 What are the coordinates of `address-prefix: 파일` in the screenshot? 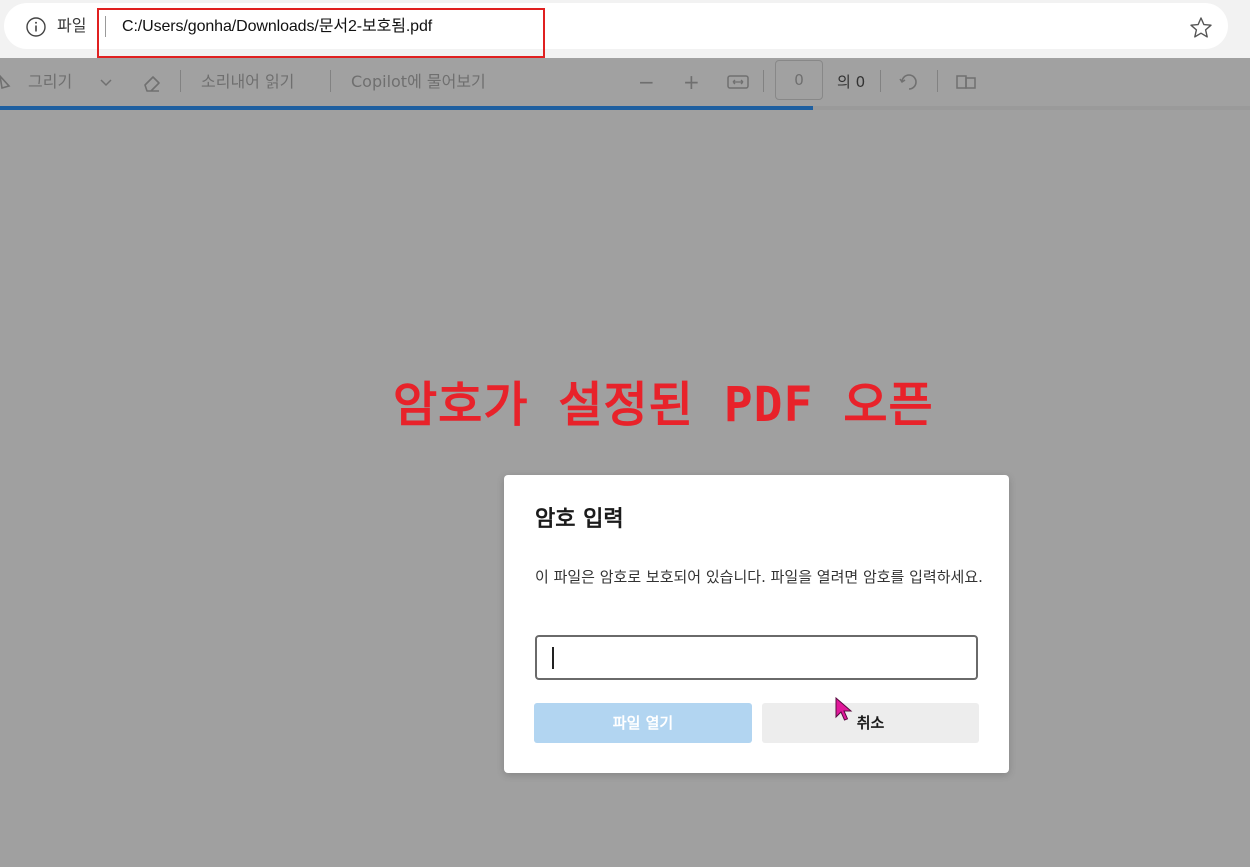 It's located at (72, 25).